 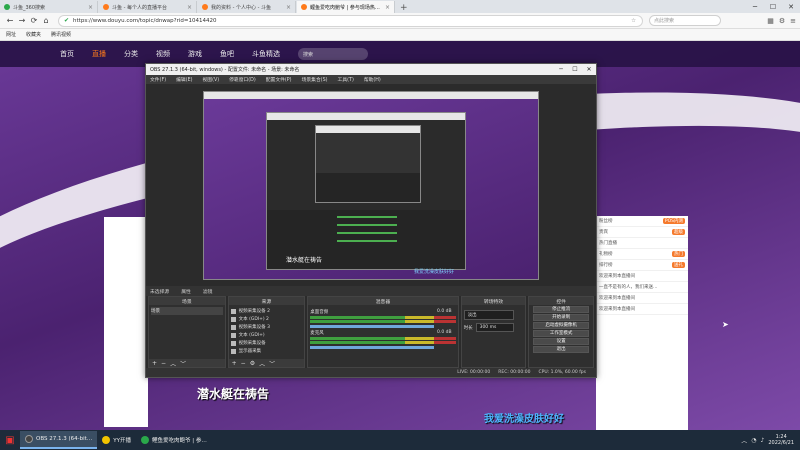 What do you see at coordinates (642, 243) in the screenshot?
I see `list-item: 热门直播` at bounding box center [642, 243].